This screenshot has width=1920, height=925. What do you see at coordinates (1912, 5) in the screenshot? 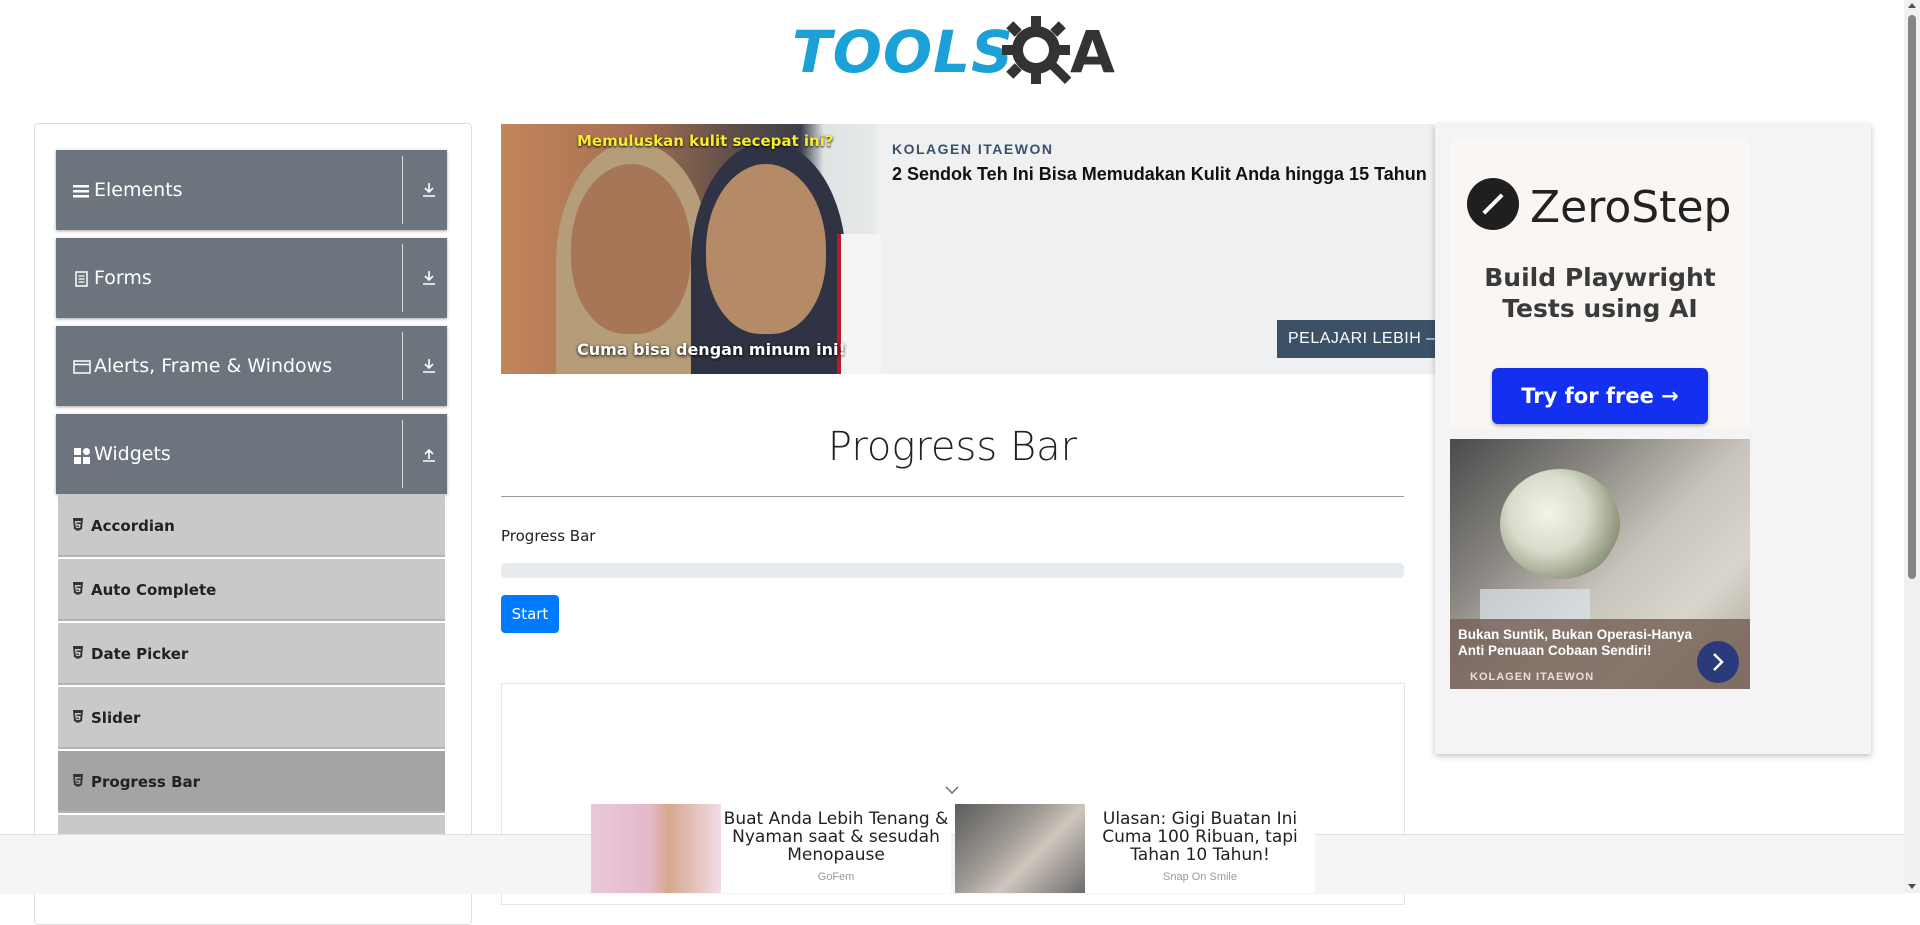
I see `scroll-up-arrow-icon` at bounding box center [1912, 5].